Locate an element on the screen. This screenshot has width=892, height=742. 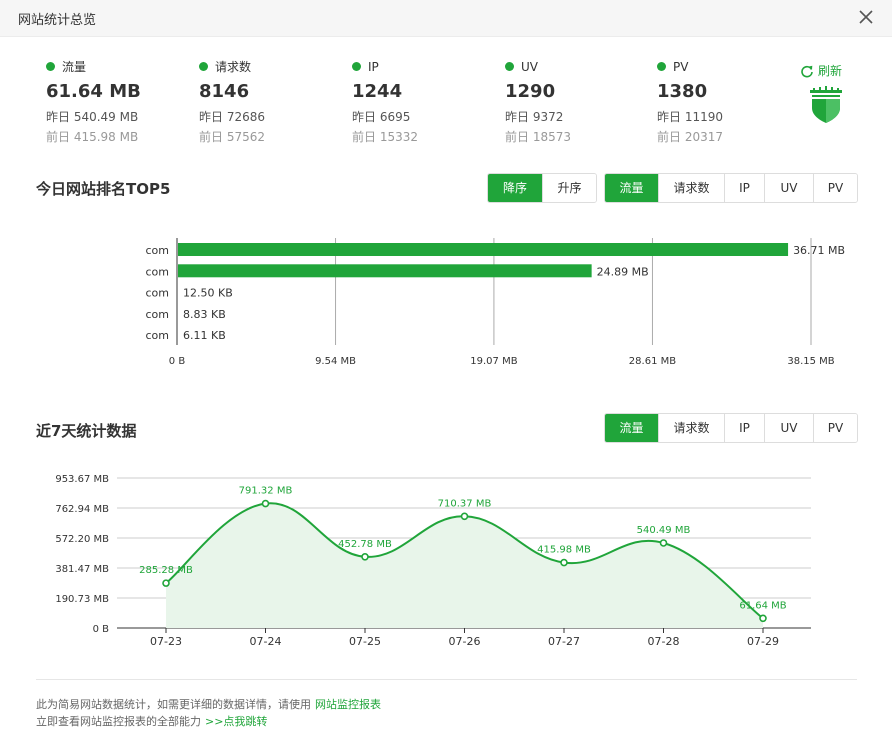
data-label: 452.78 MB is located at coordinates (365, 544).